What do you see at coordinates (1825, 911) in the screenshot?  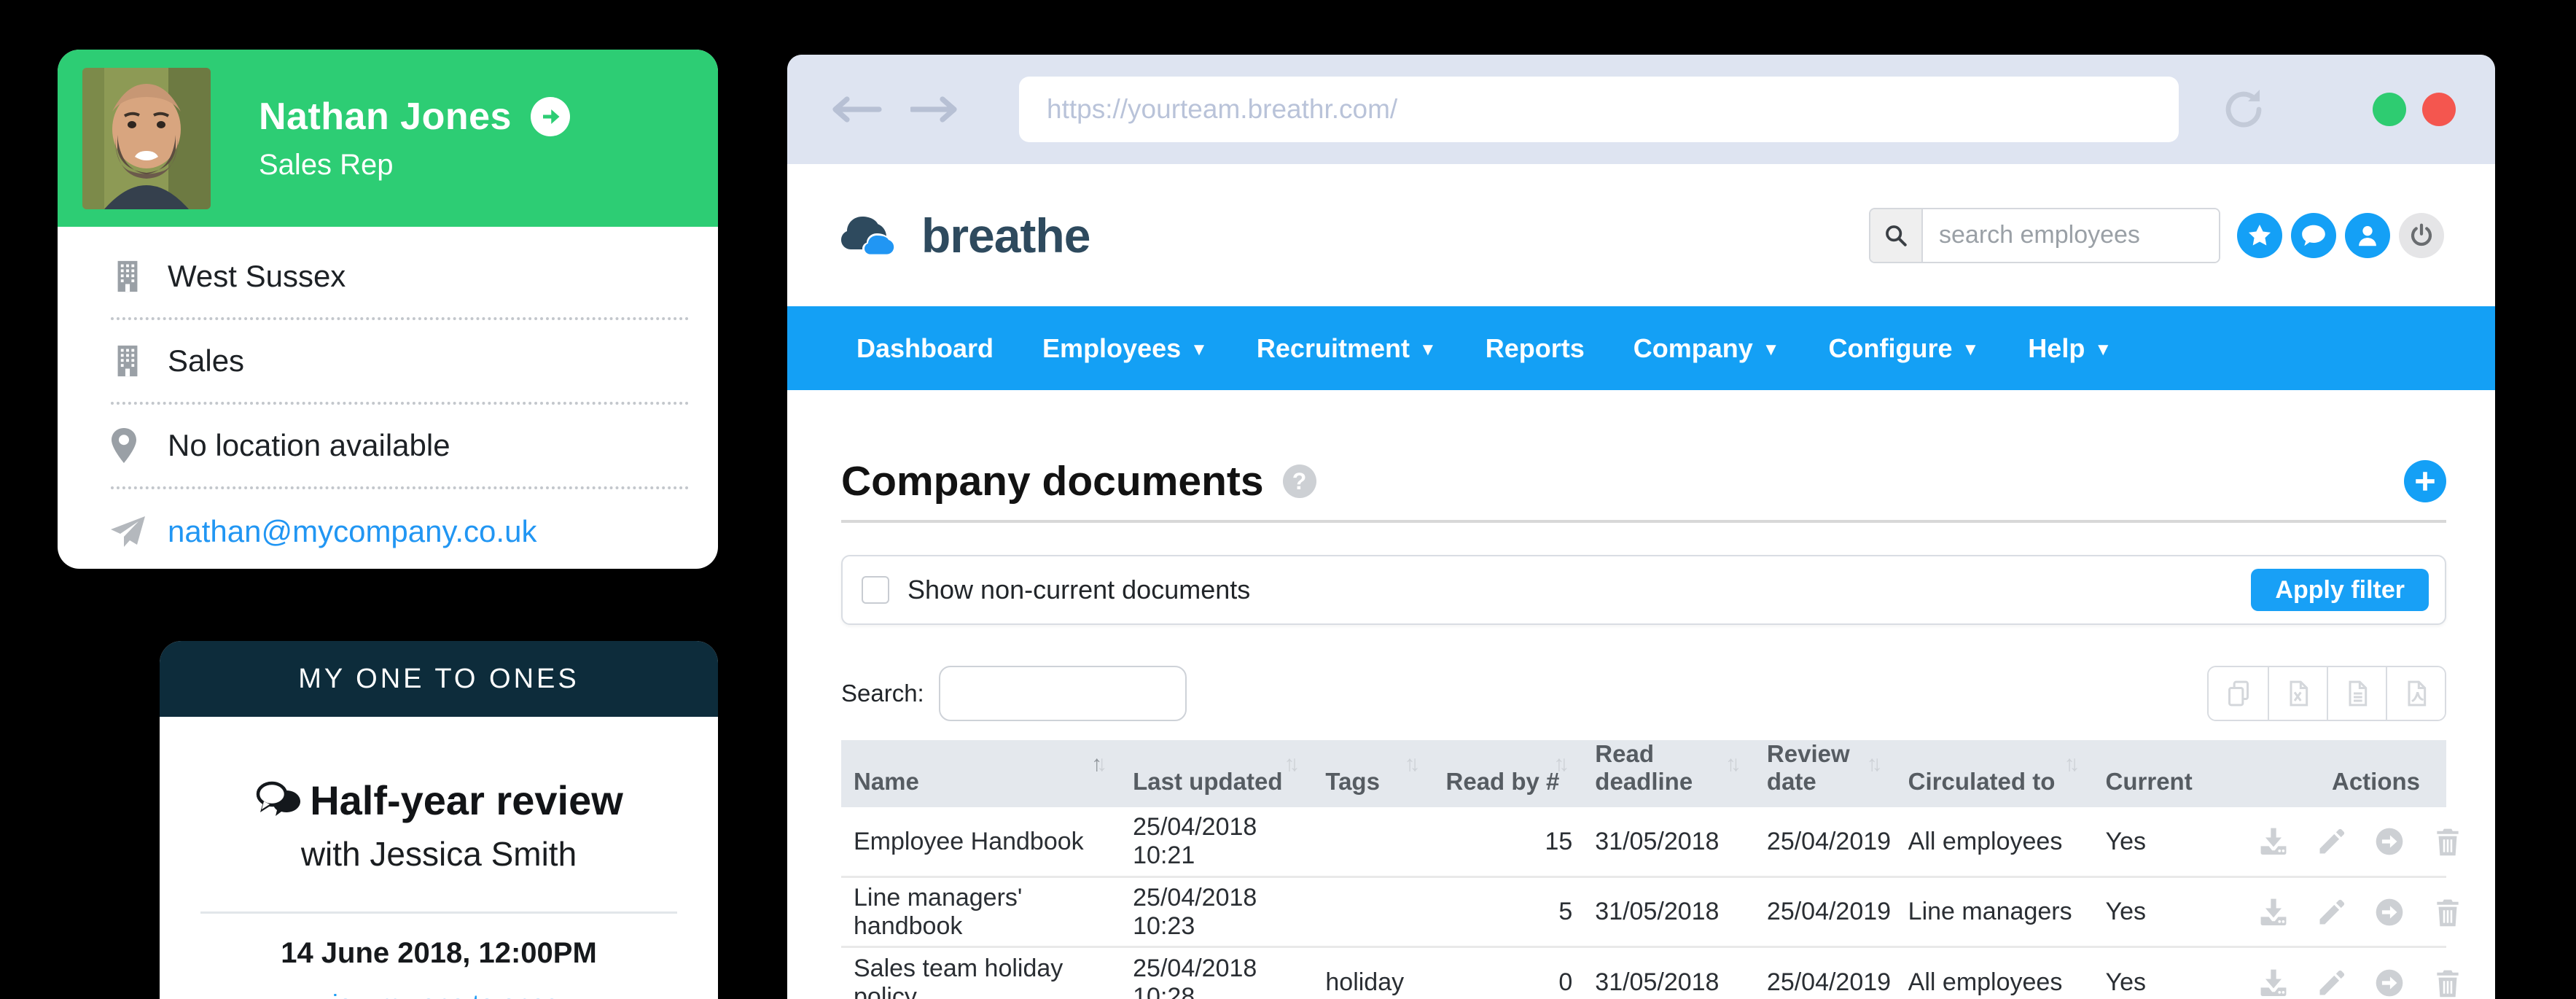 I see `doc-review-date: 25/04/2019` at bounding box center [1825, 911].